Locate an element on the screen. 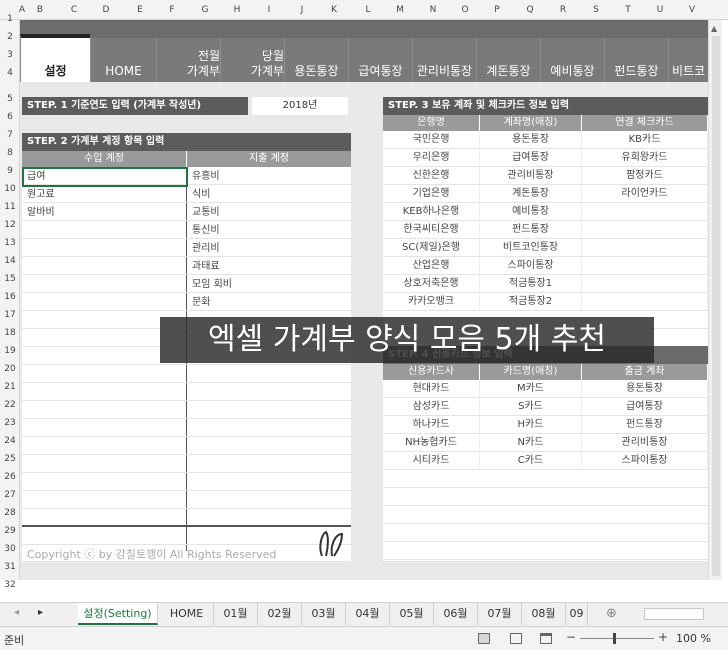 This screenshot has height=650, width=728. row-header-30: 30 is located at coordinates (10, 549).